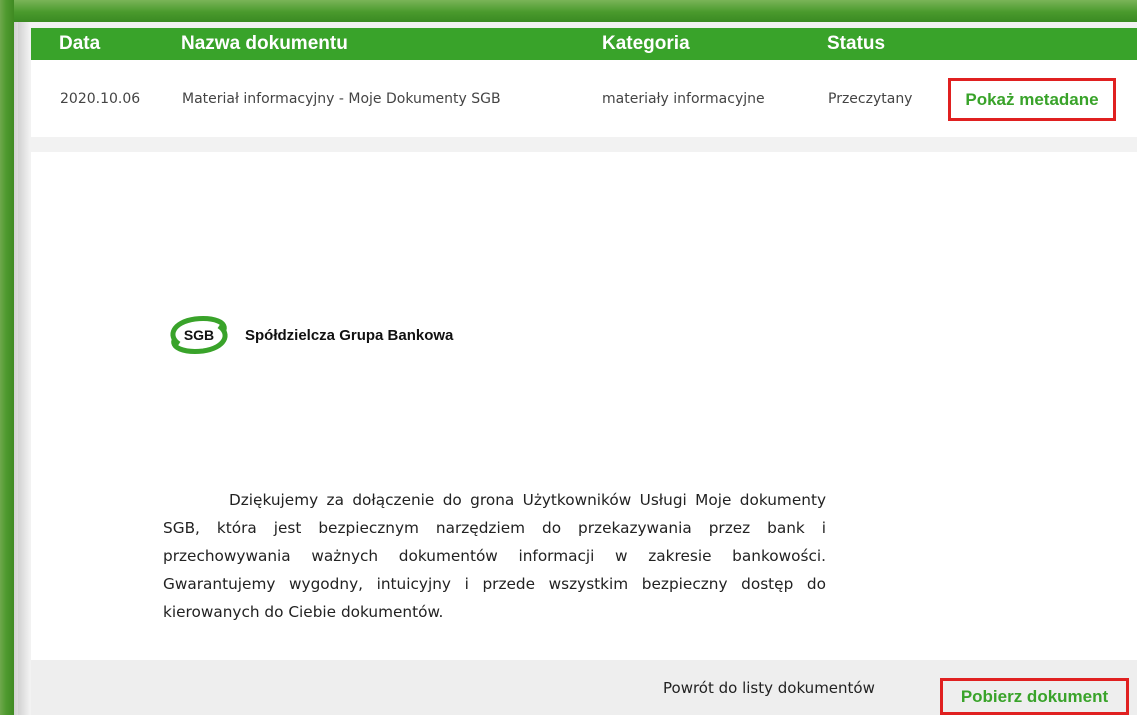 The width and height of the screenshot is (1137, 715). I want to click on back-to-list-link: Powrót do listy dokumentów, so click(769, 688).